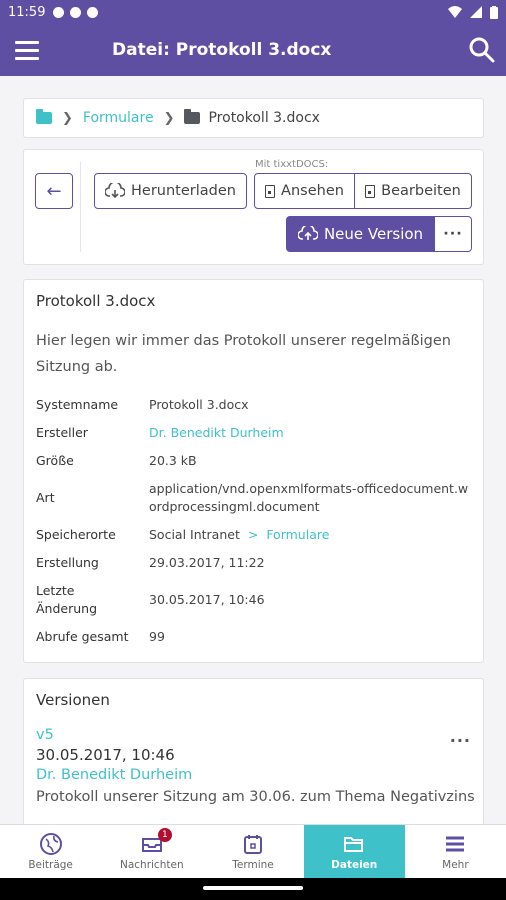 The image size is (506, 900). I want to click on detail-value: 99, so click(157, 636).